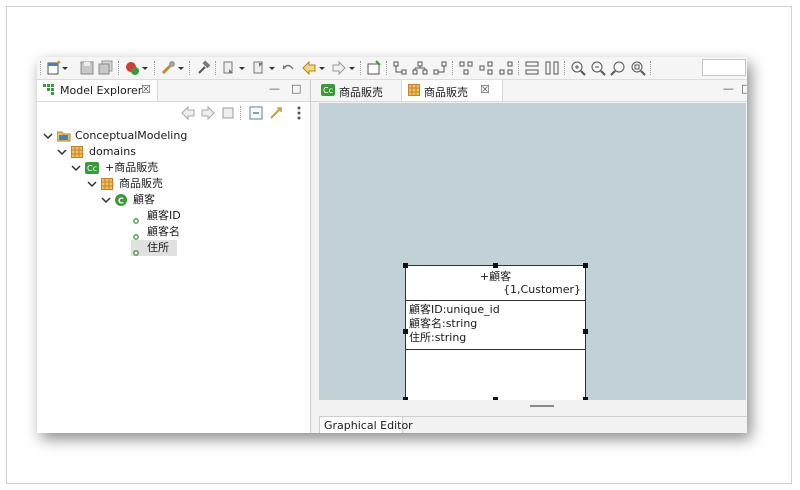 The image size is (800, 490). What do you see at coordinates (542, 406) in the screenshot?
I see `splitter-handle` at bounding box center [542, 406].